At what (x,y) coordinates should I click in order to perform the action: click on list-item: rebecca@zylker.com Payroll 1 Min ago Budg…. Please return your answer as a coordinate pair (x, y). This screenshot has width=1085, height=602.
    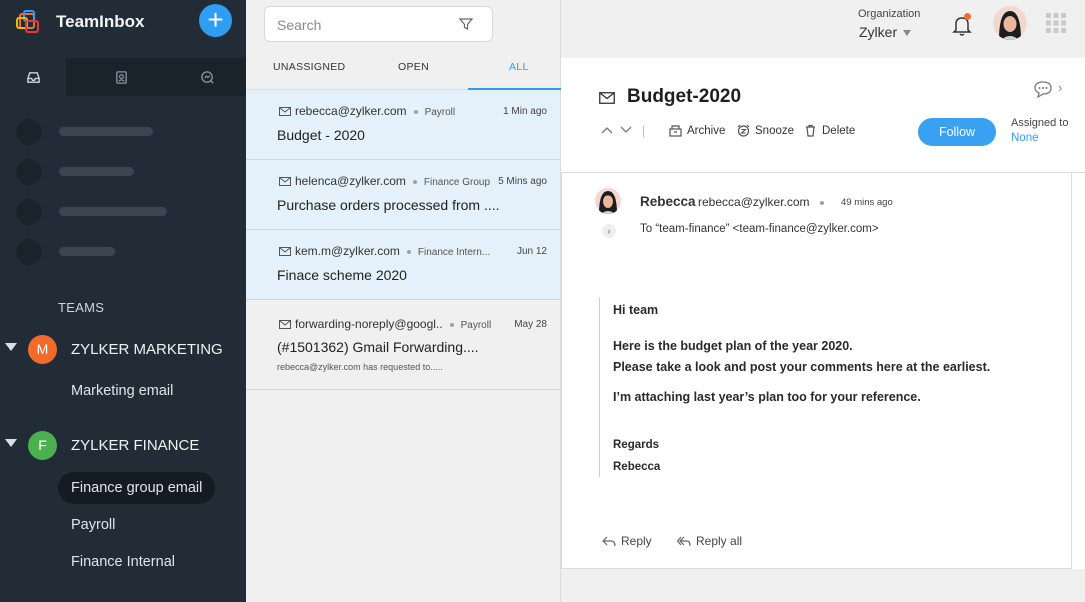
    Looking at the image, I should click on (403, 125).